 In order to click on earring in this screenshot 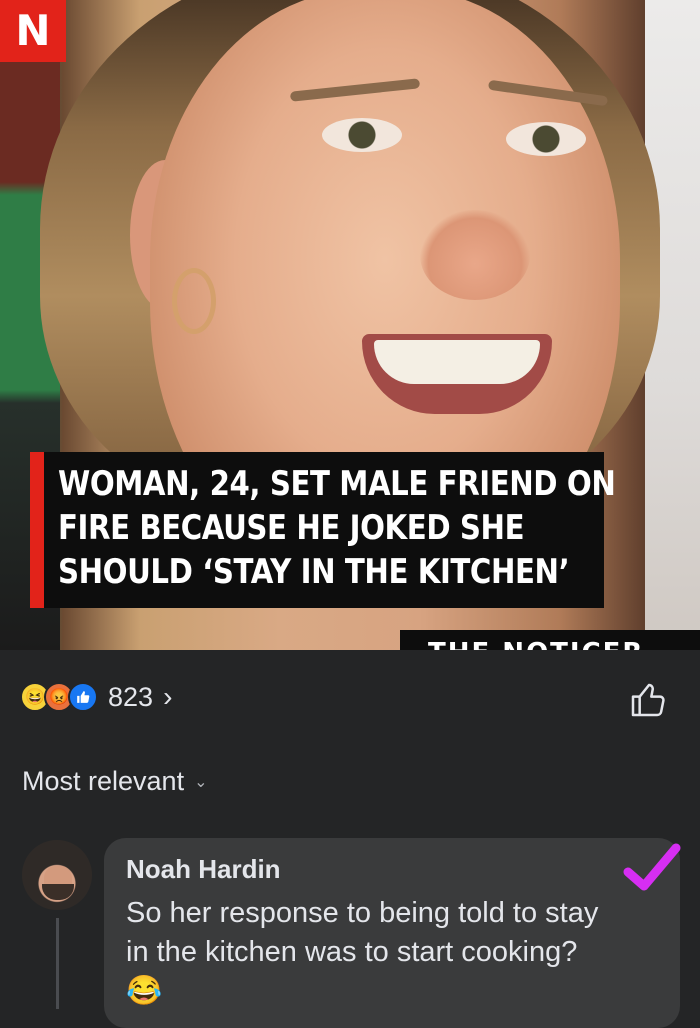, I will do `click(194, 301)`.